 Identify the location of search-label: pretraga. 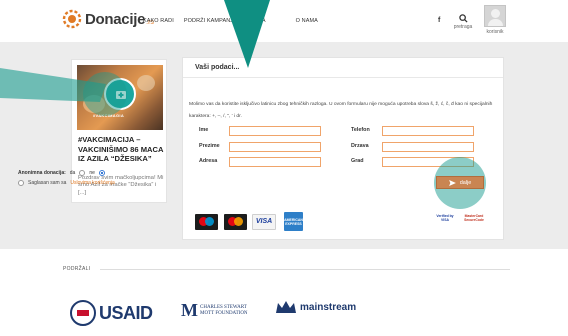
(463, 27).